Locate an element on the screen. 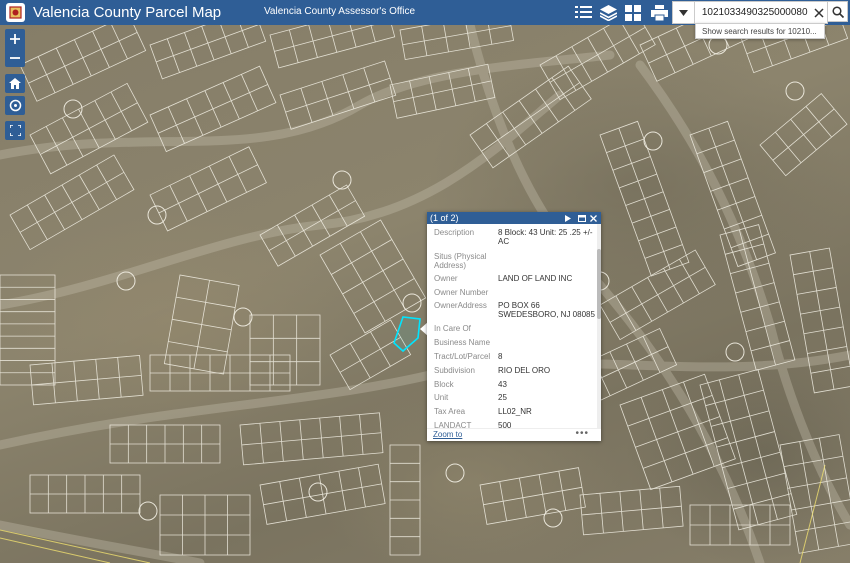 Image resolution: width=850 pixels, height=563 pixels. attr-value: 8 is located at coordinates (500, 356).